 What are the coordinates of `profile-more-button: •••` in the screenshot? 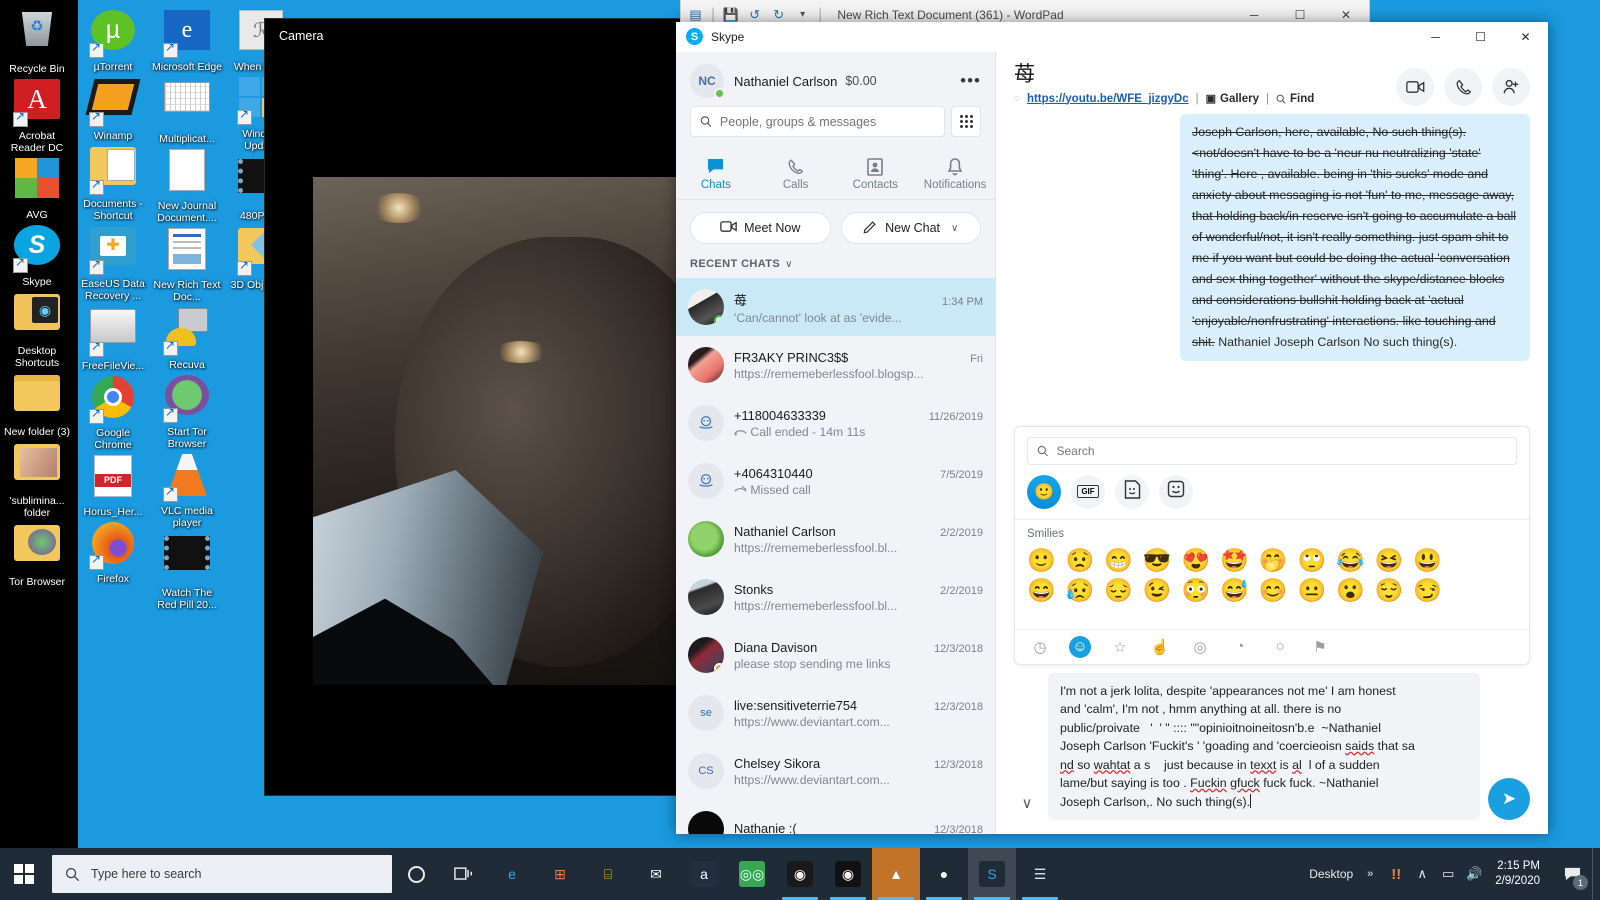 It's located at (970, 81).